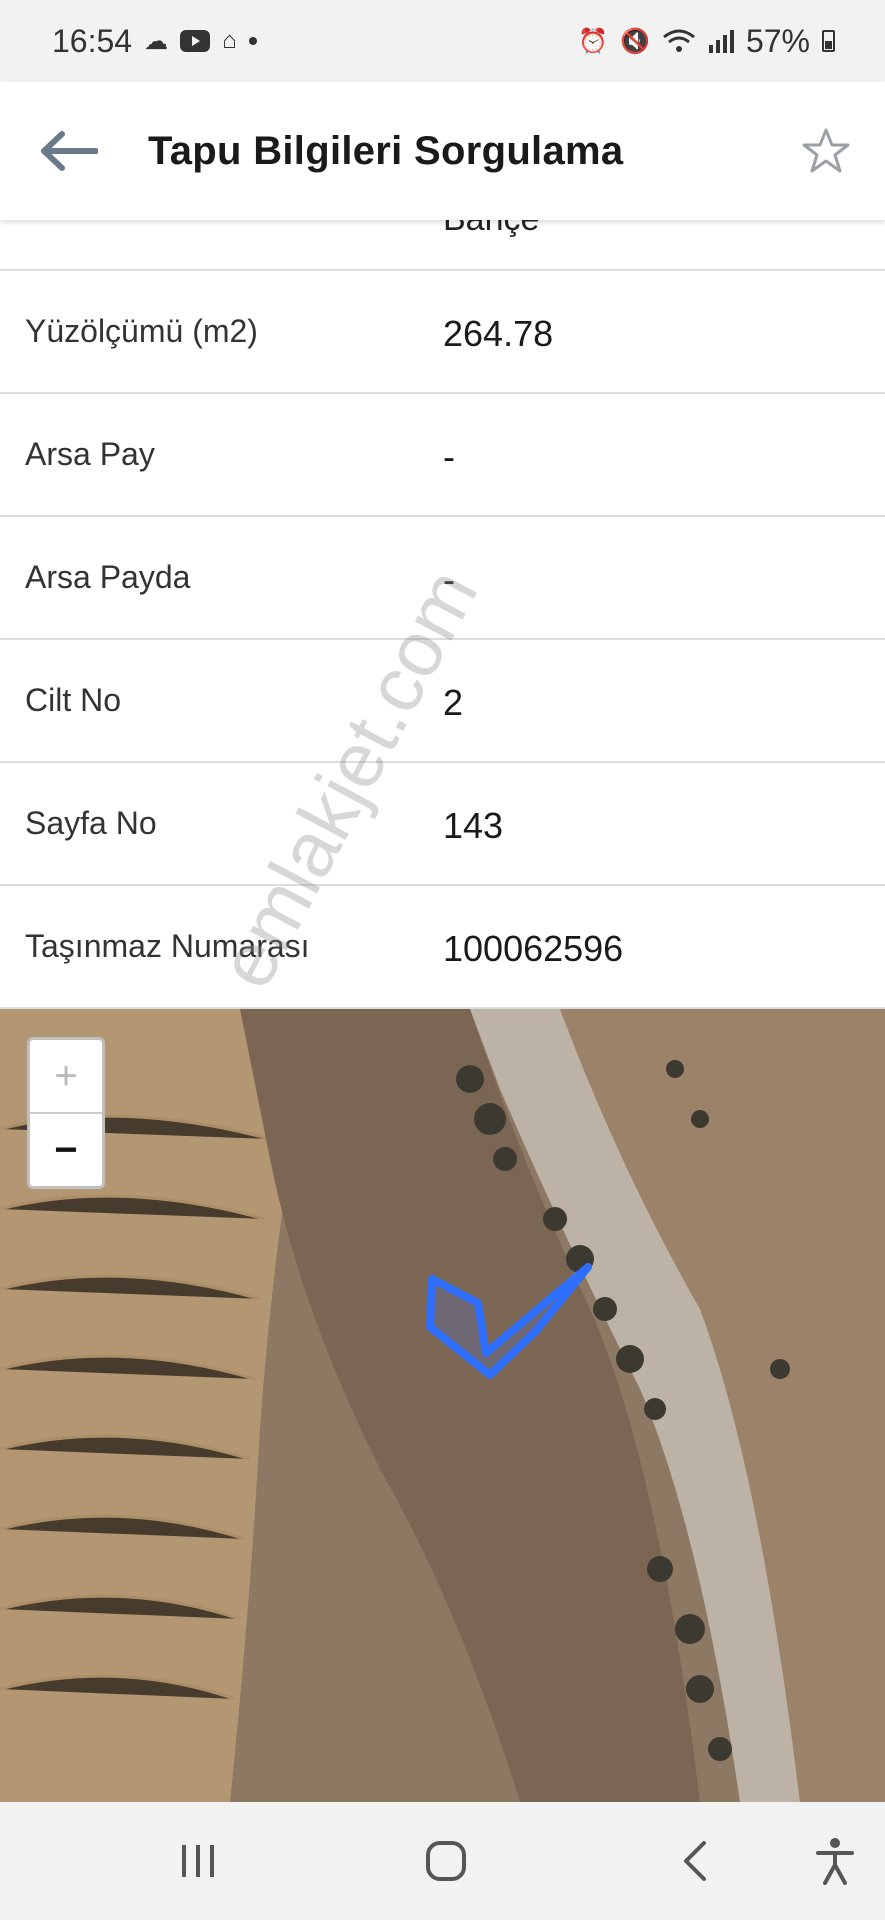  What do you see at coordinates (442, 245) in the screenshot?
I see `partial-row: Bahçe` at bounding box center [442, 245].